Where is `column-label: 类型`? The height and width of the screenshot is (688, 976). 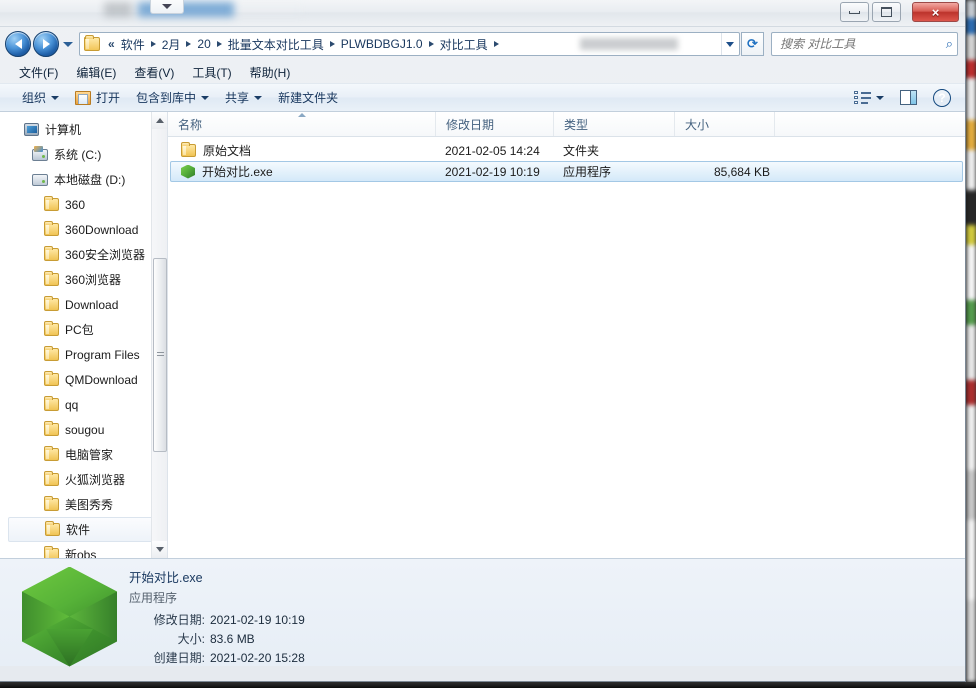 column-label: 类型 is located at coordinates (576, 124).